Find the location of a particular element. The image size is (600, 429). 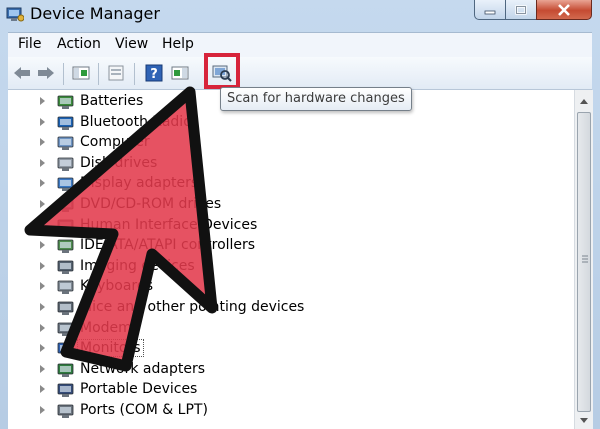

tree-item-label: Portable Devices is located at coordinates (139, 389).